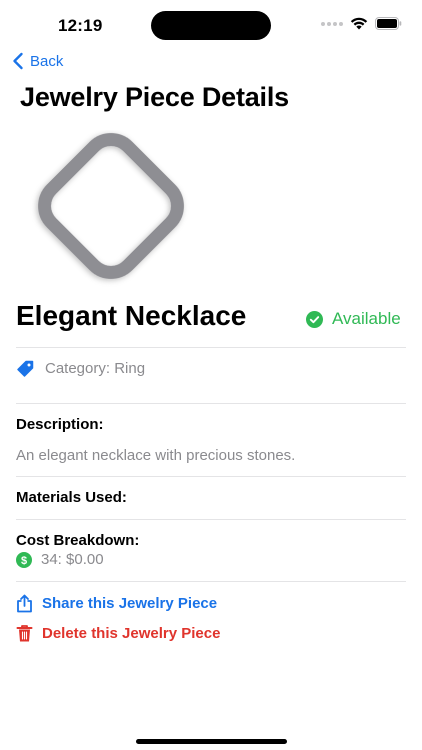 The height and width of the screenshot is (750, 422). What do you see at coordinates (18, 61) in the screenshot?
I see `chevron-left-icon` at bounding box center [18, 61].